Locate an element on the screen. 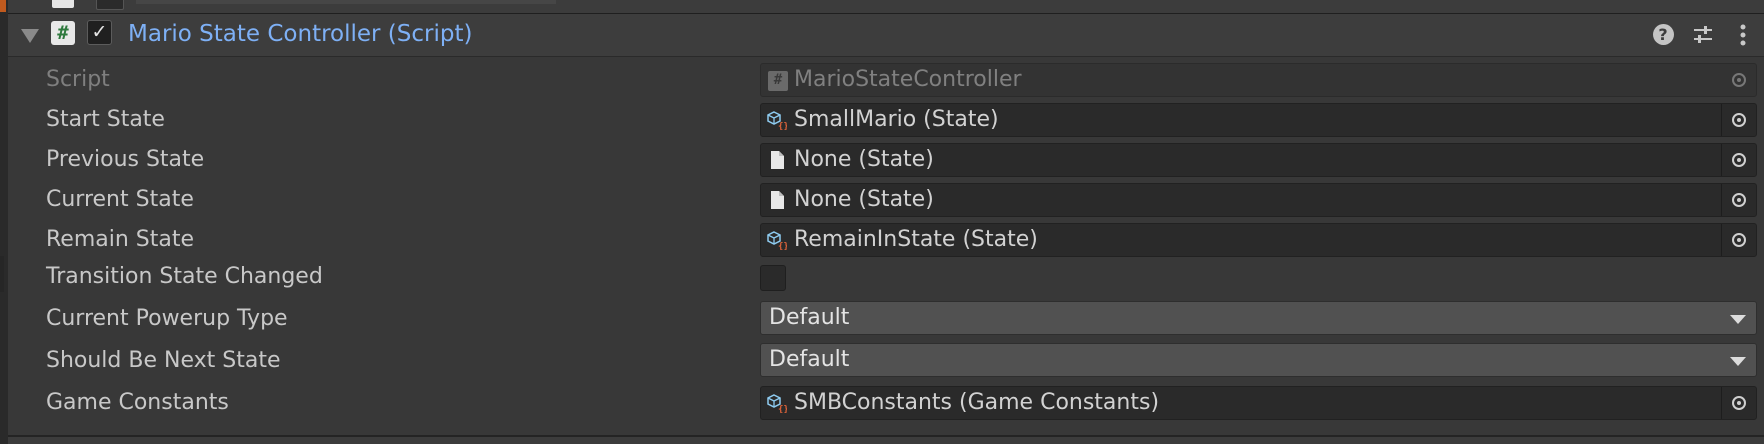  start-state-row: Start State SmallMario (State) is located at coordinates (886, 120).